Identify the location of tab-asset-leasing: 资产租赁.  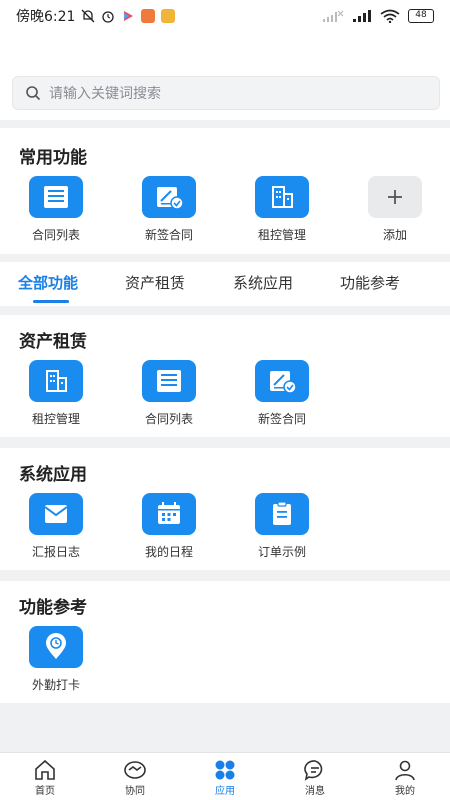
(155, 282).